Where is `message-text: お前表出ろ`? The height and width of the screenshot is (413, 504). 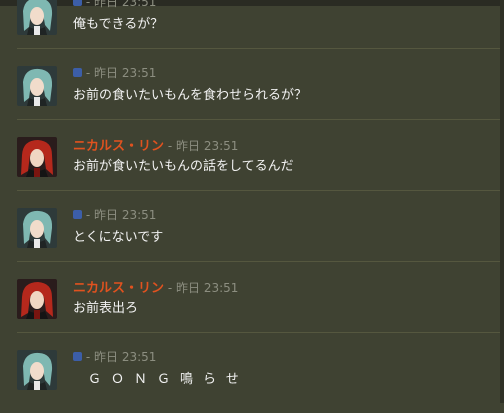
message-text: お前表出ろ is located at coordinates (106, 308).